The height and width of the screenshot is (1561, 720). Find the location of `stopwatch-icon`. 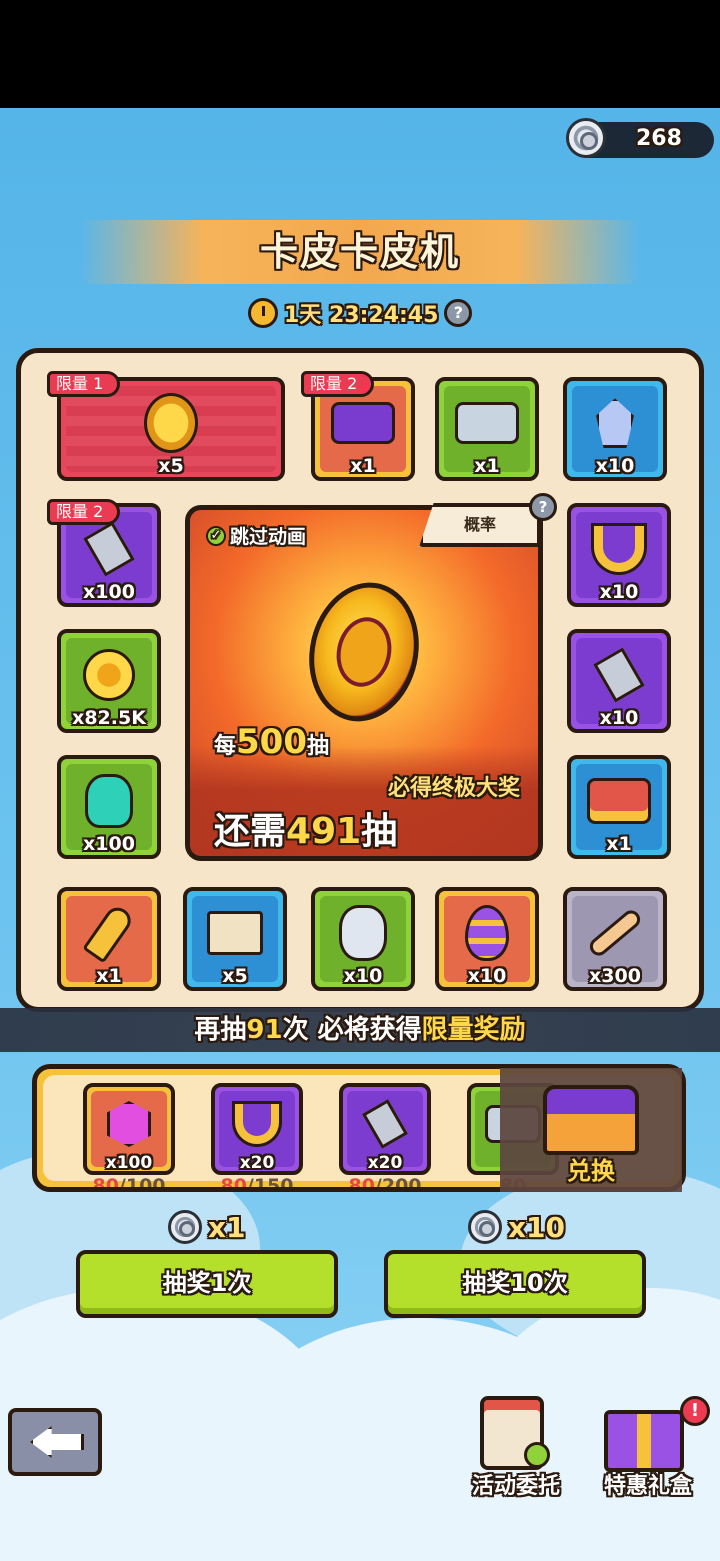

stopwatch-icon is located at coordinates (263, 313).